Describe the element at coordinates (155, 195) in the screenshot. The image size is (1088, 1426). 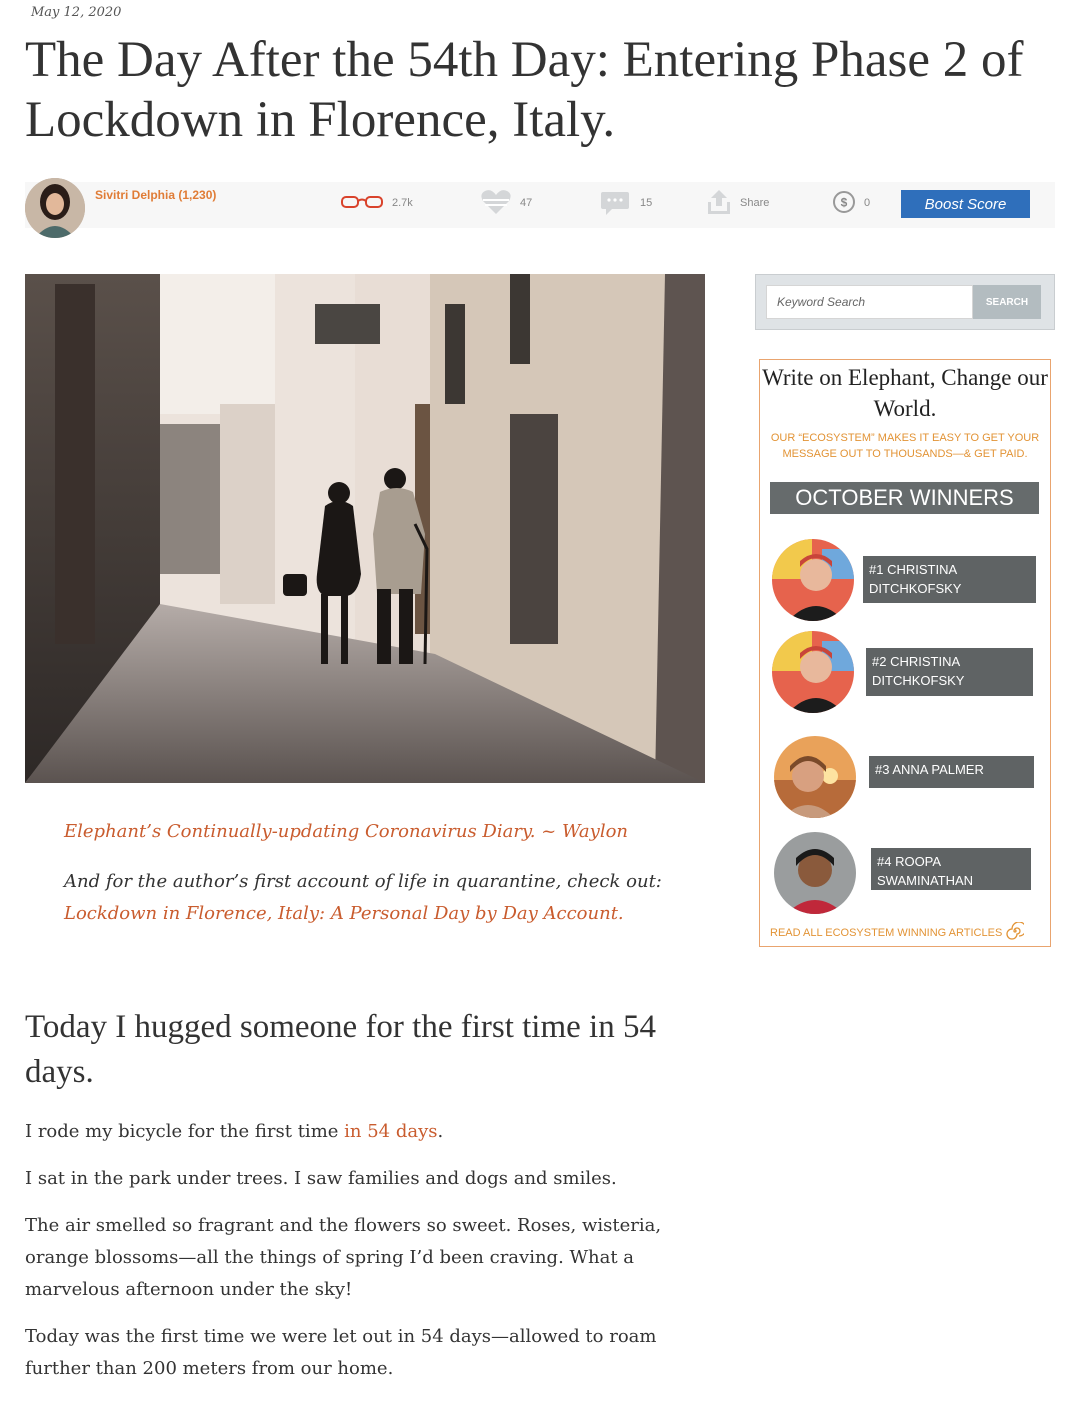
I see `author-name: Sivitri Delphia (1,230)` at that location.